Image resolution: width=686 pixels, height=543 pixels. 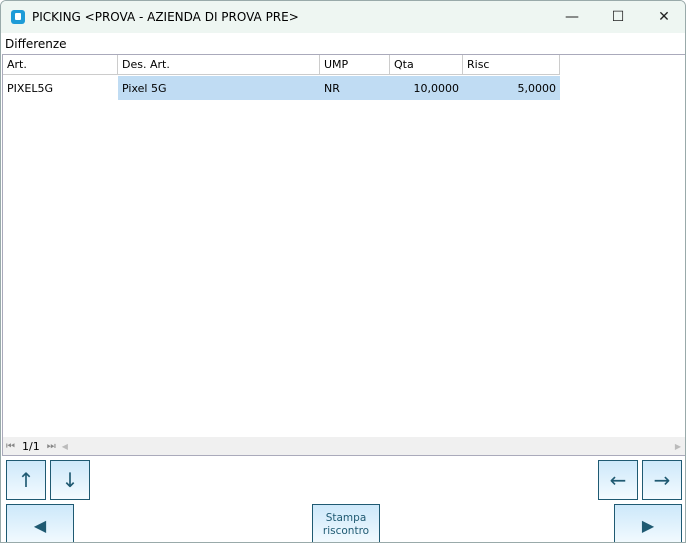 What do you see at coordinates (511, 64) in the screenshot?
I see `col-header-risc: Risc` at bounding box center [511, 64].